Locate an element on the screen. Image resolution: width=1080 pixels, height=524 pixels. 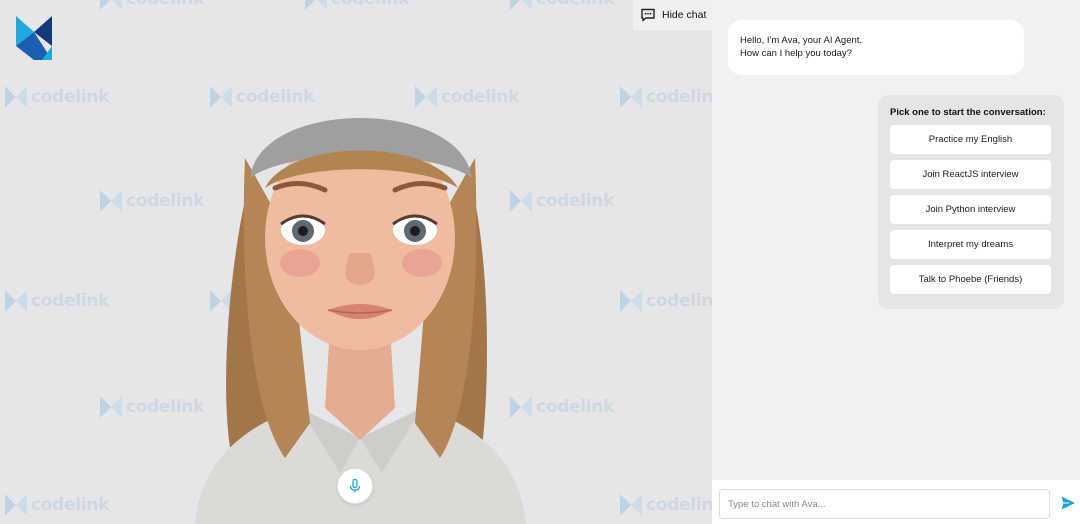
chat-input-bar is located at coordinates (896, 502).